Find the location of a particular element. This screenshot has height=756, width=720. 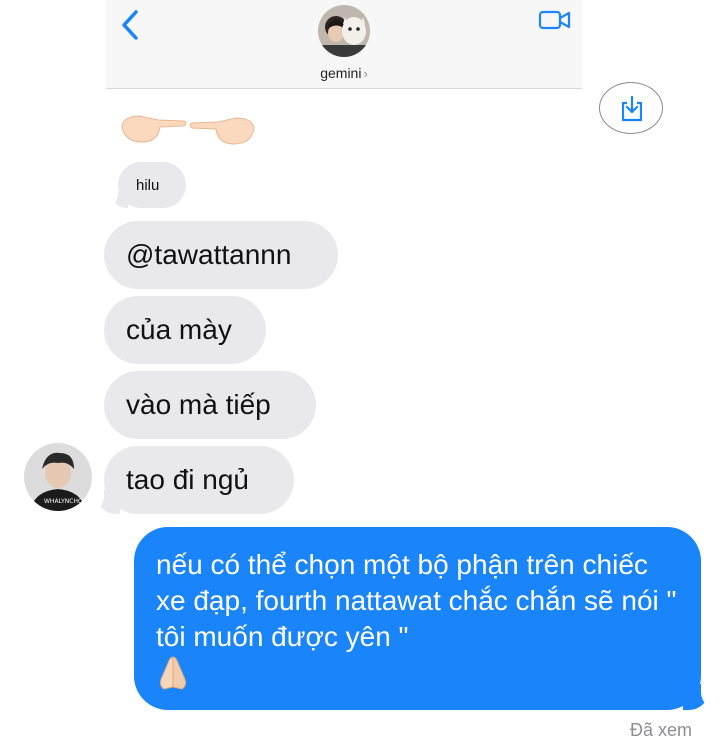

message-bubble: vào mà tiếp is located at coordinates (210, 405).